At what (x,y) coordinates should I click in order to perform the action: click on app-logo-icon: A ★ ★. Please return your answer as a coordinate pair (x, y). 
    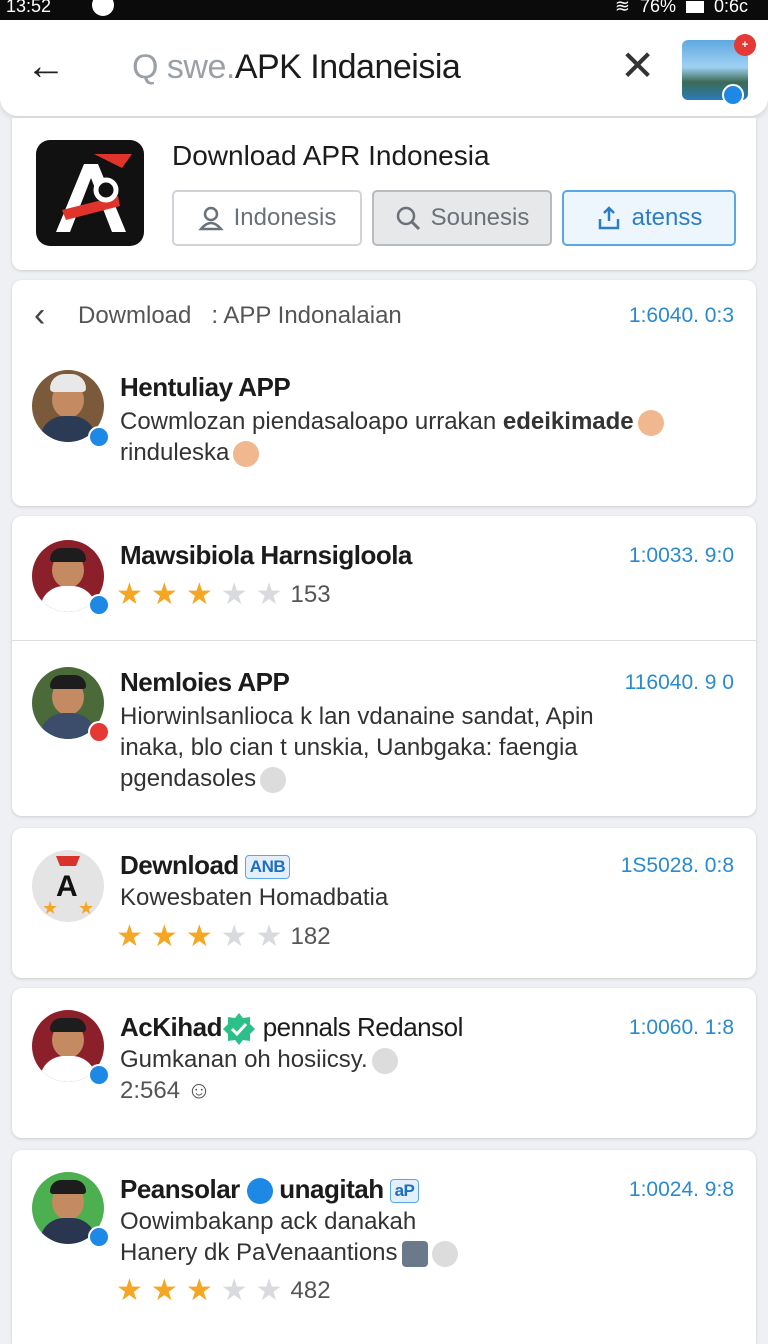
    Looking at the image, I should click on (68, 887).